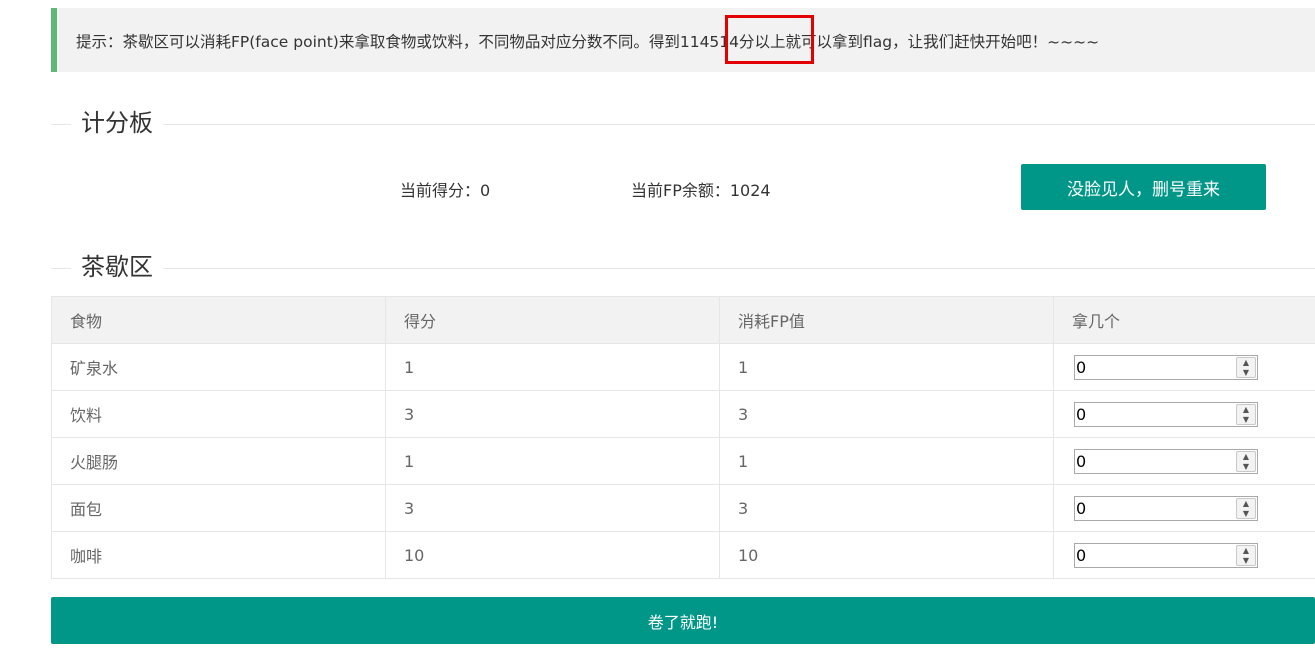 The height and width of the screenshot is (656, 1315). I want to click on highlight-annotation, so click(769, 39).